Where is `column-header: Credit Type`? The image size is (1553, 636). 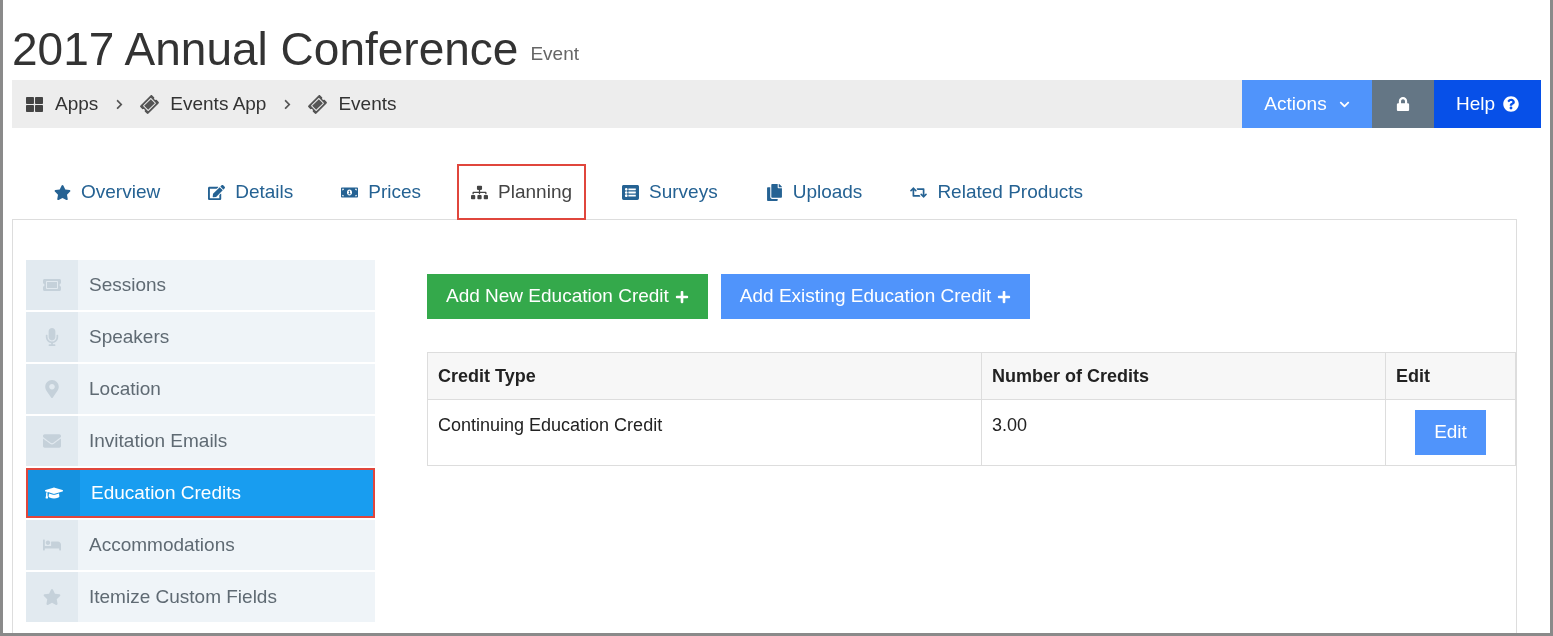 column-header: Credit Type is located at coordinates (704, 376).